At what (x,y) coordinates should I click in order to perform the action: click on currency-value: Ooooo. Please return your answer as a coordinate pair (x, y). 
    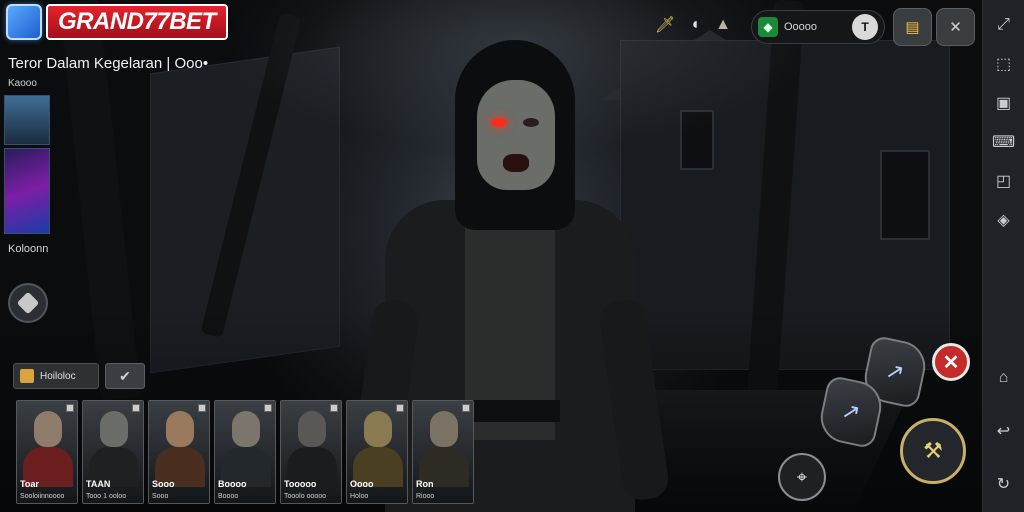
    Looking at the image, I should click on (801, 27).